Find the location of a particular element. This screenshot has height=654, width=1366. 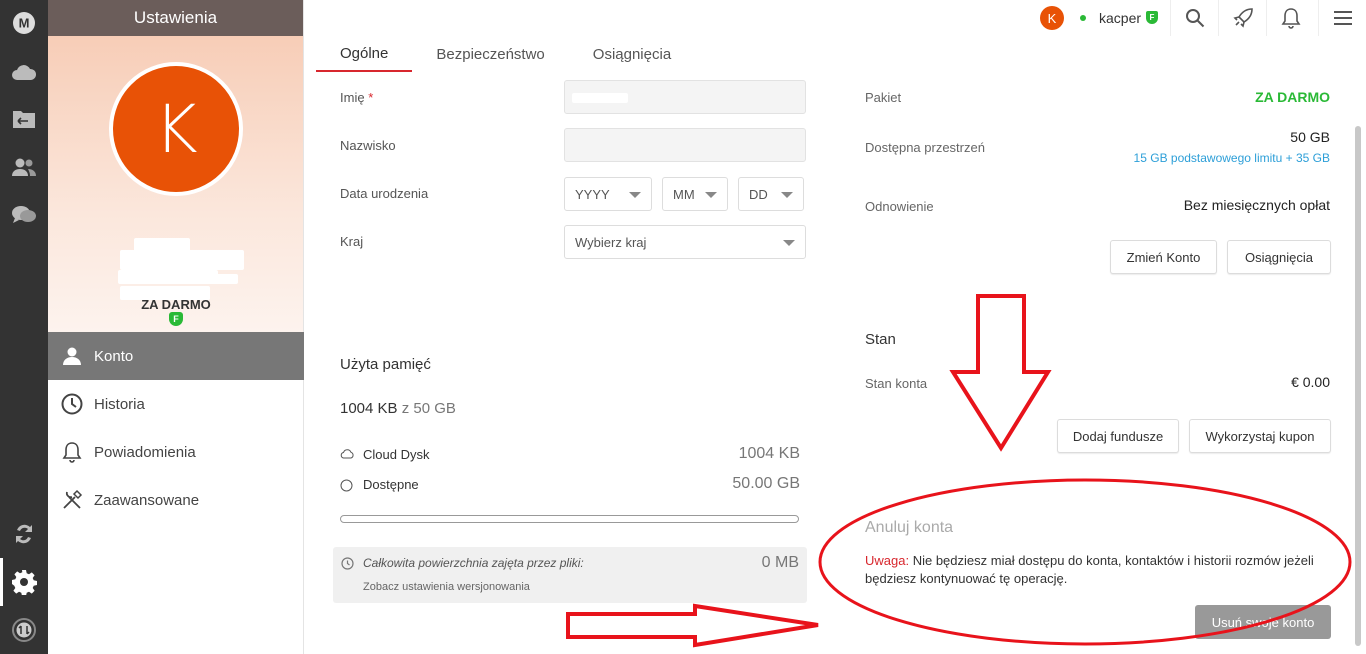

first-name-label: Imię * is located at coordinates (357, 97).